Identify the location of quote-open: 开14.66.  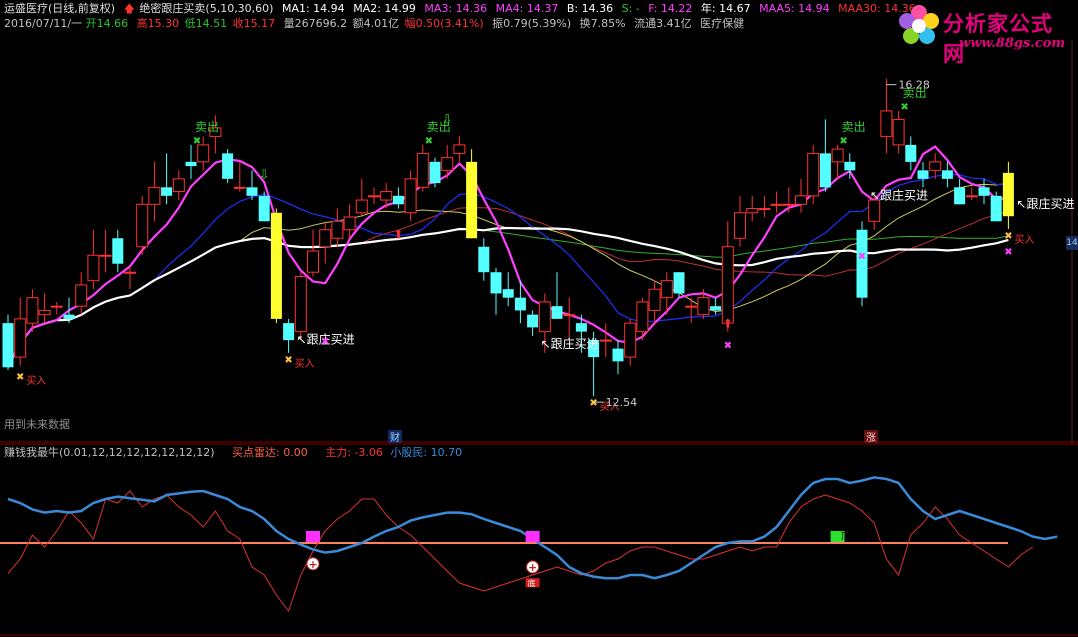
(107, 23).